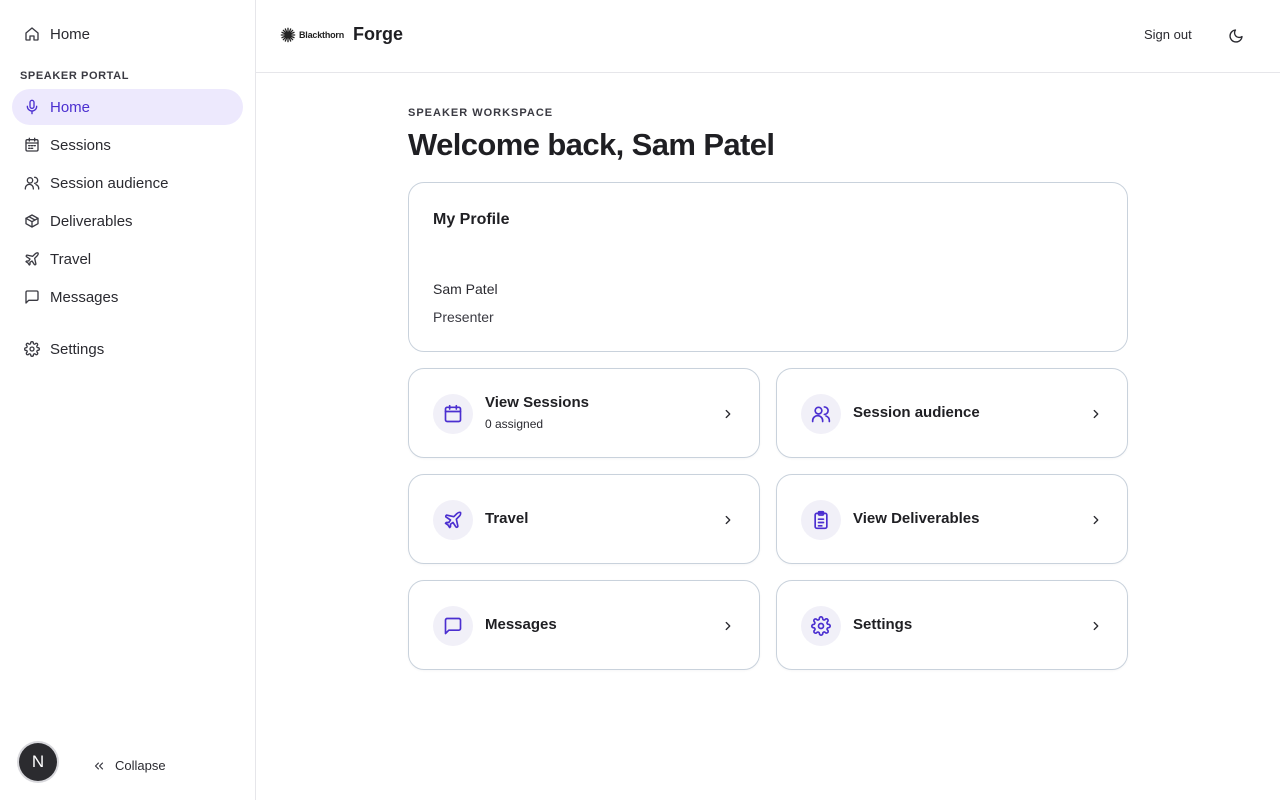 This screenshot has width=1280, height=800. I want to click on sidebar-item-deliverables: Deliverables, so click(127, 221).